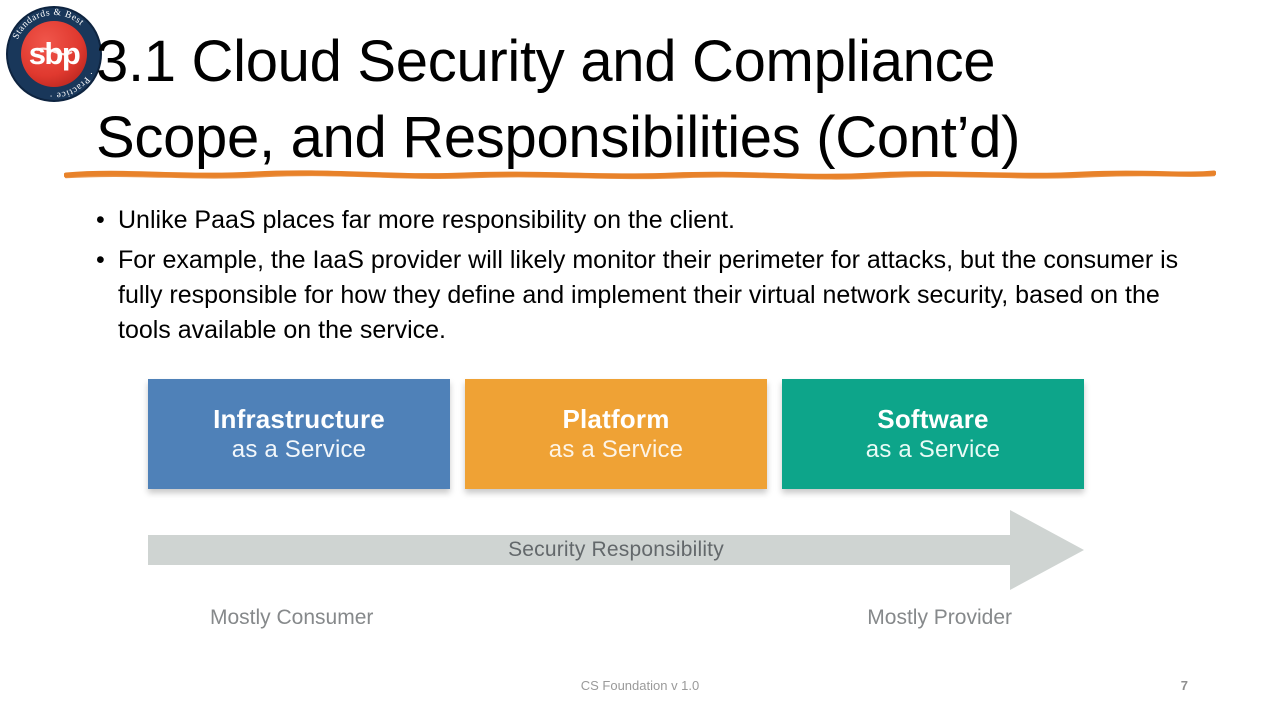 This screenshot has width=1280, height=720. I want to click on title-underline-accent, so click(640, 174).